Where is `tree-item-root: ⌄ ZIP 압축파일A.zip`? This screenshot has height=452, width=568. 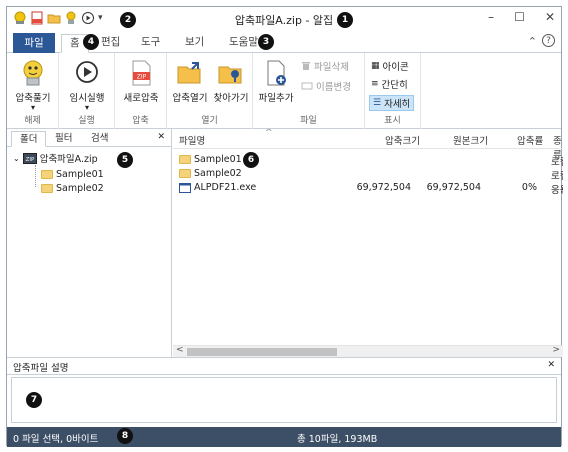
tree-item-root: ⌄ ZIP 압축파일A.zip is located at coordinates (55, 158).